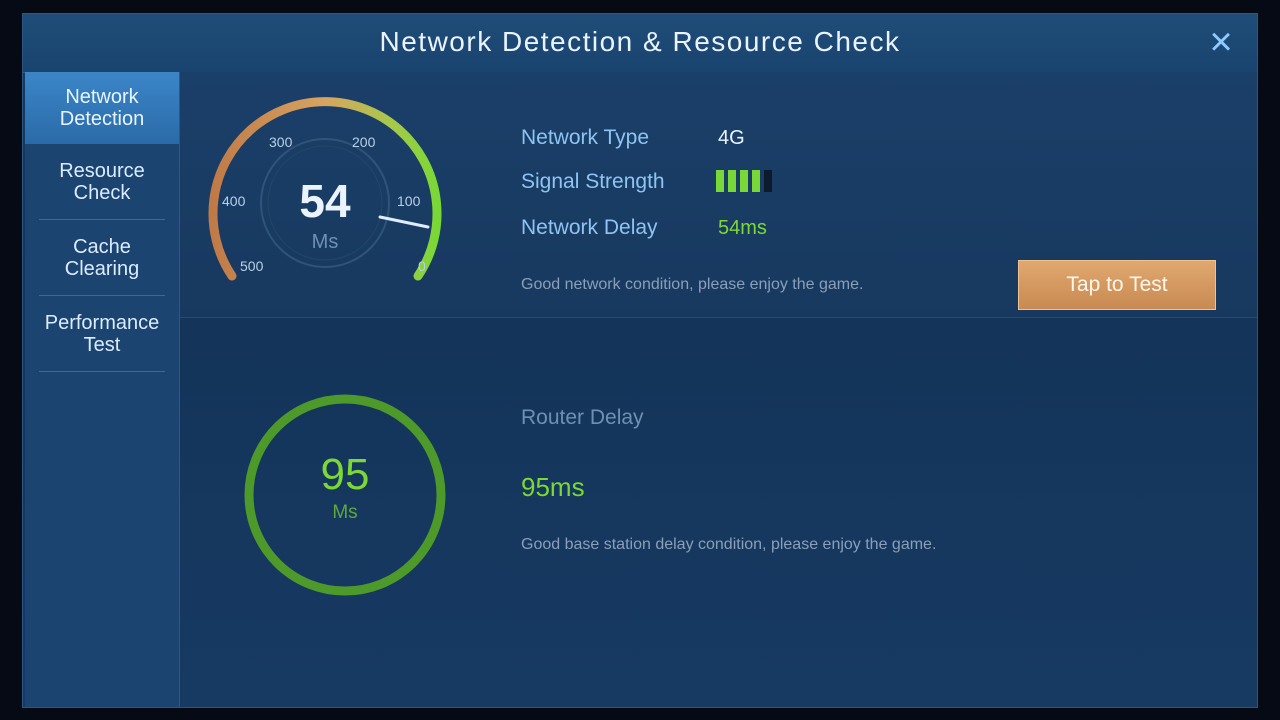 This screenshot has width=1280, height=720. I want to click on gauge-tick-label: 300, so click(281, 142).